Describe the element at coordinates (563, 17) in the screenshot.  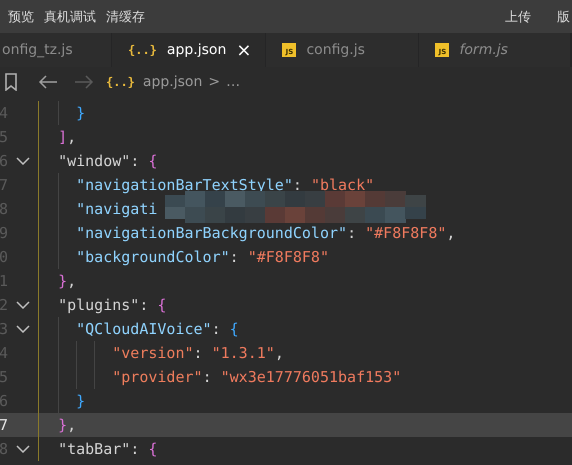
I see `toolbar-button: 版` at that location.